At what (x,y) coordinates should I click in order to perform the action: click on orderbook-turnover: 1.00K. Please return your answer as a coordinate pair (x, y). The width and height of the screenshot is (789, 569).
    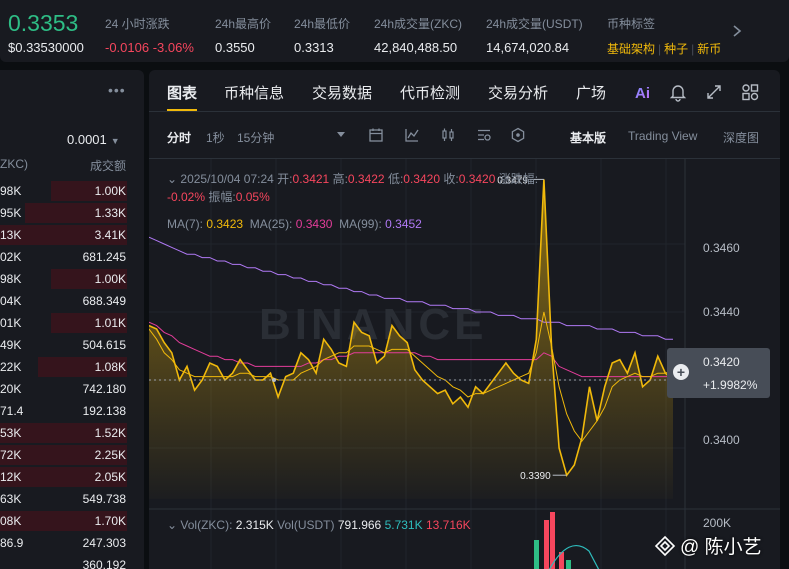
    Looking at the image, I should click on (110, 279).